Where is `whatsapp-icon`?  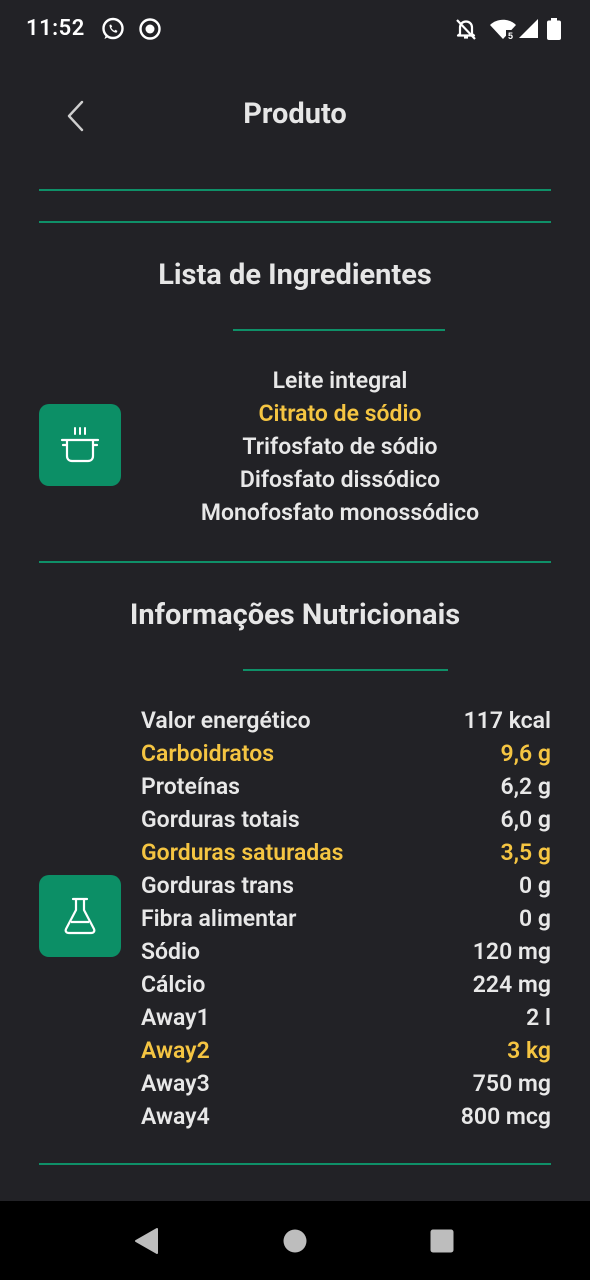 whatsapp-icon is located at coordinates (113, 28).